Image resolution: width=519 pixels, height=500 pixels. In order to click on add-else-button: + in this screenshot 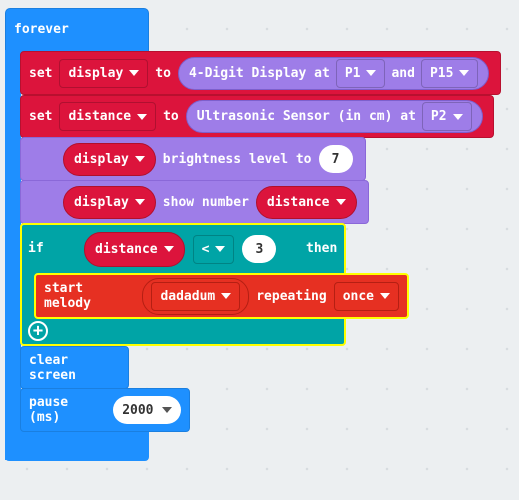, I will do `click(38, 331)`.